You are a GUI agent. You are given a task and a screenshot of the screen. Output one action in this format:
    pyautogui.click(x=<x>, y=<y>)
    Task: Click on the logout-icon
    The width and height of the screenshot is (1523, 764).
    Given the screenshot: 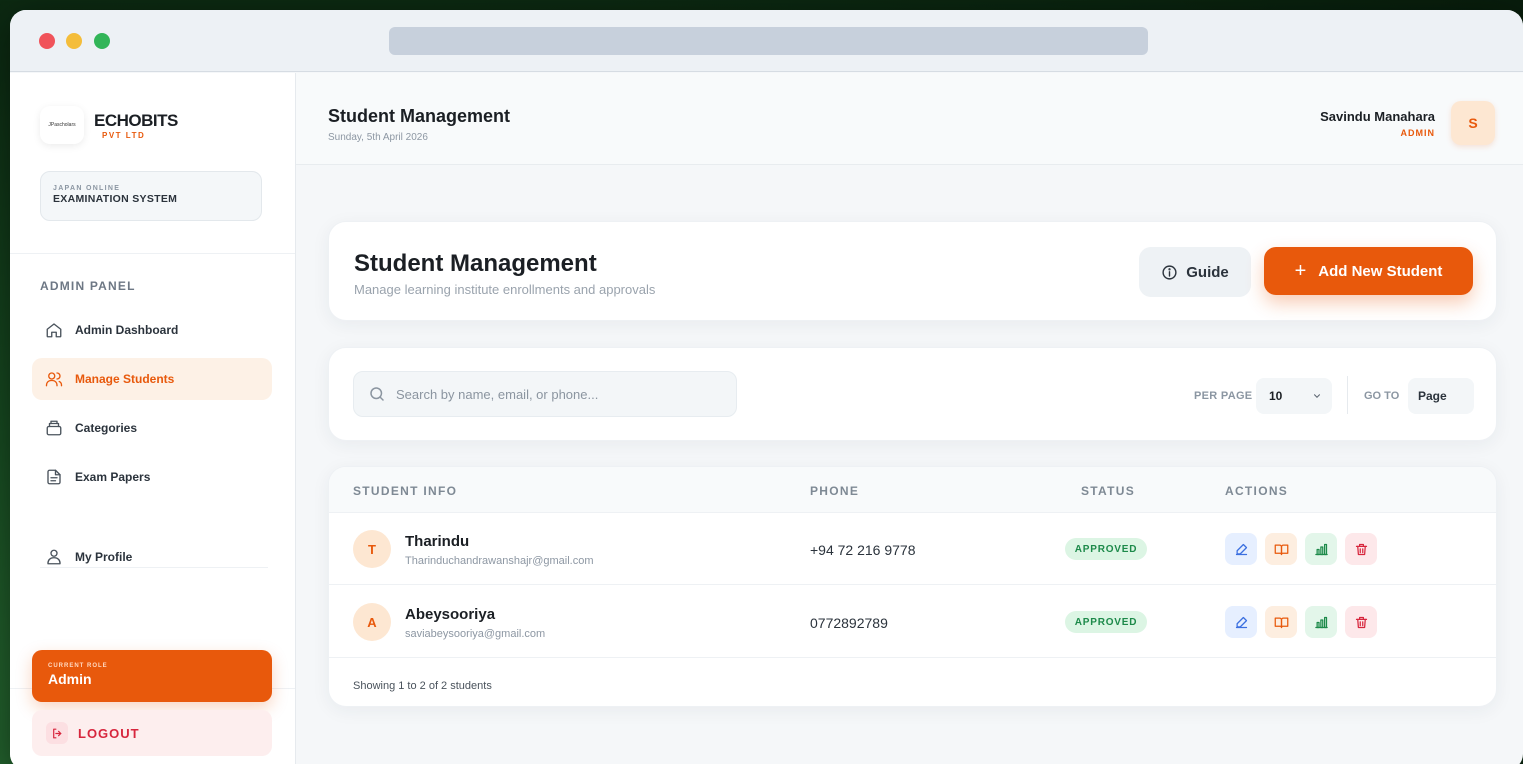 What is the action you would take?
    pyautogui.click(x=57, y=733)
    